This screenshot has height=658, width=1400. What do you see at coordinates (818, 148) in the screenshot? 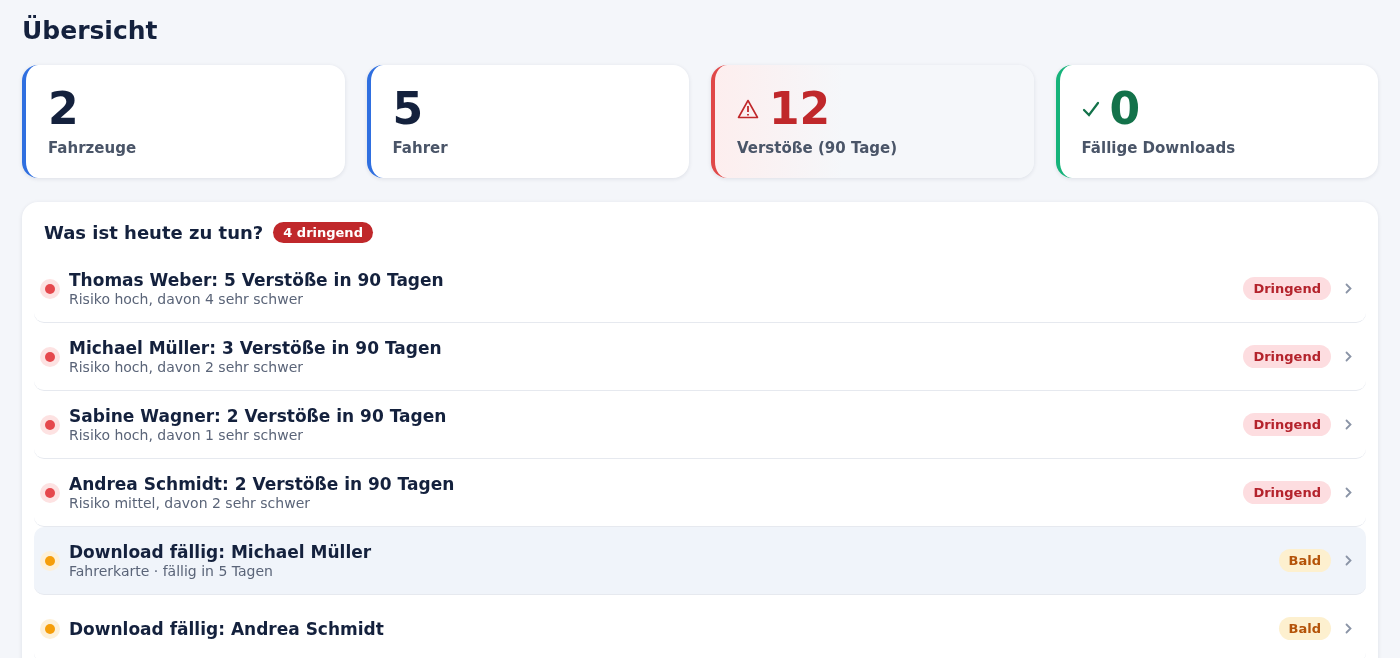
I see `stat-label: Verstöße (90 Tage)` at bounding box center [818, 148].